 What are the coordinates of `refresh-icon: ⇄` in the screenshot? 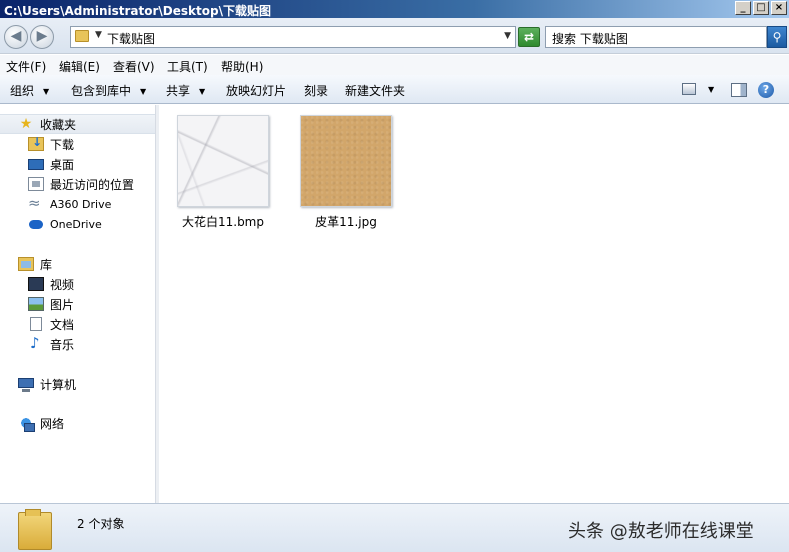 It's located at (529, 37).